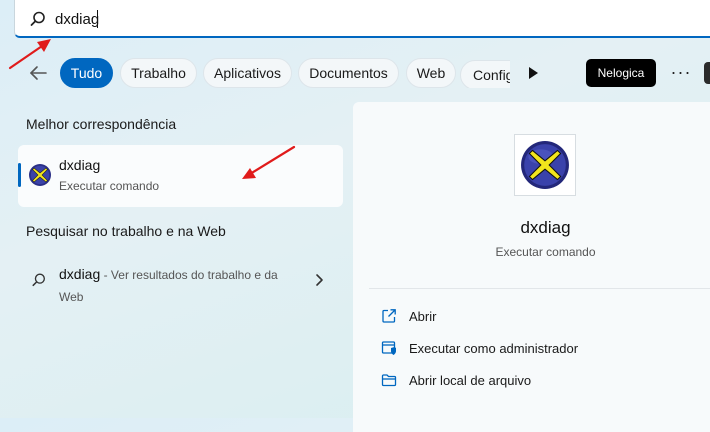 The image size is (710, 432). Describe the element at coordinates (97, 19) in the screenshot. I see `text-caret` at that location.